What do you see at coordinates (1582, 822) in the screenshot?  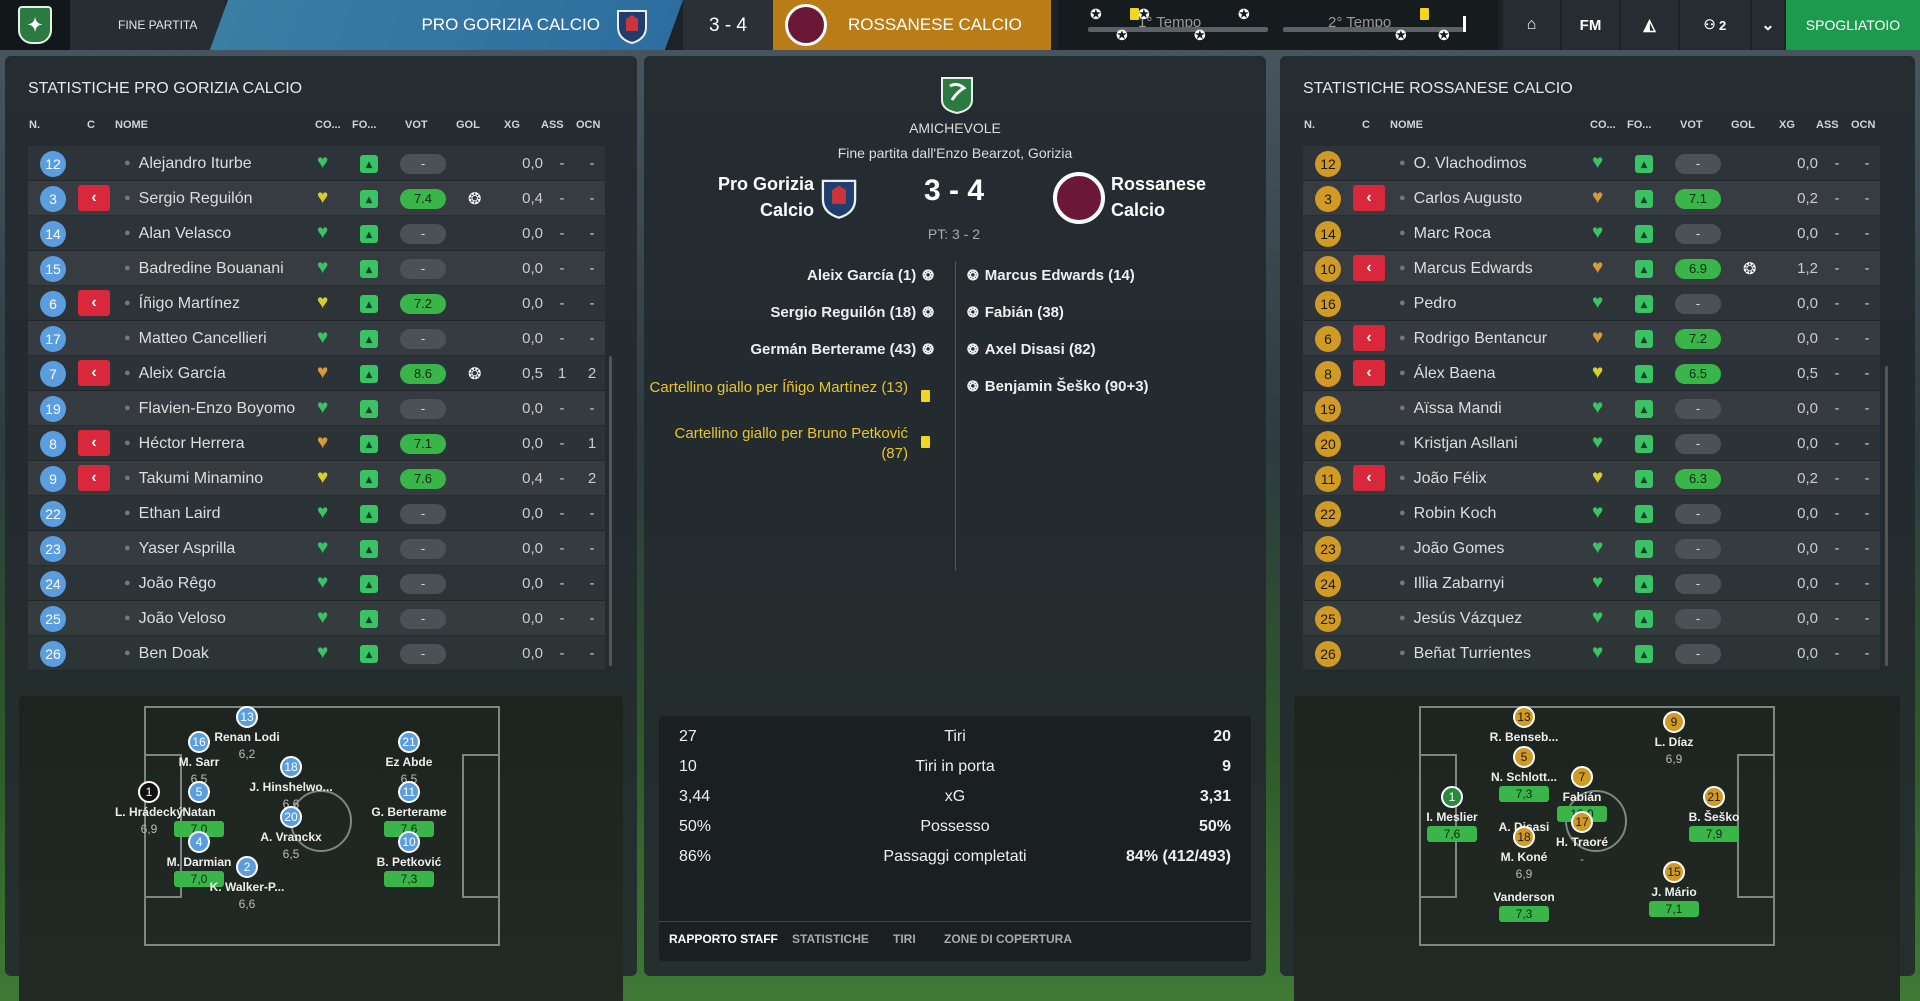 I see `player-marker: 17` at bounding box center [1582, 822].